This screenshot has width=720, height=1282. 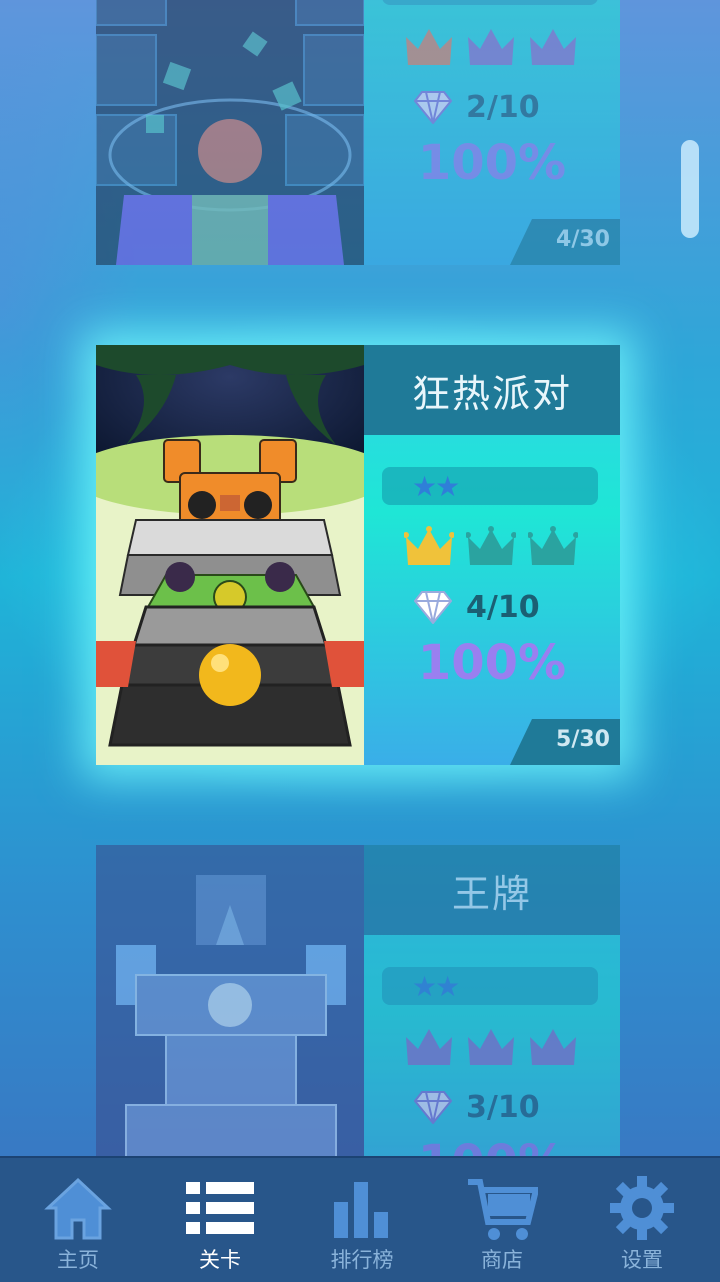 What do you see at coordinates (503, 107) in the screenshot?
I see `gem-count: 2/10` at bounding box center [503, 107].